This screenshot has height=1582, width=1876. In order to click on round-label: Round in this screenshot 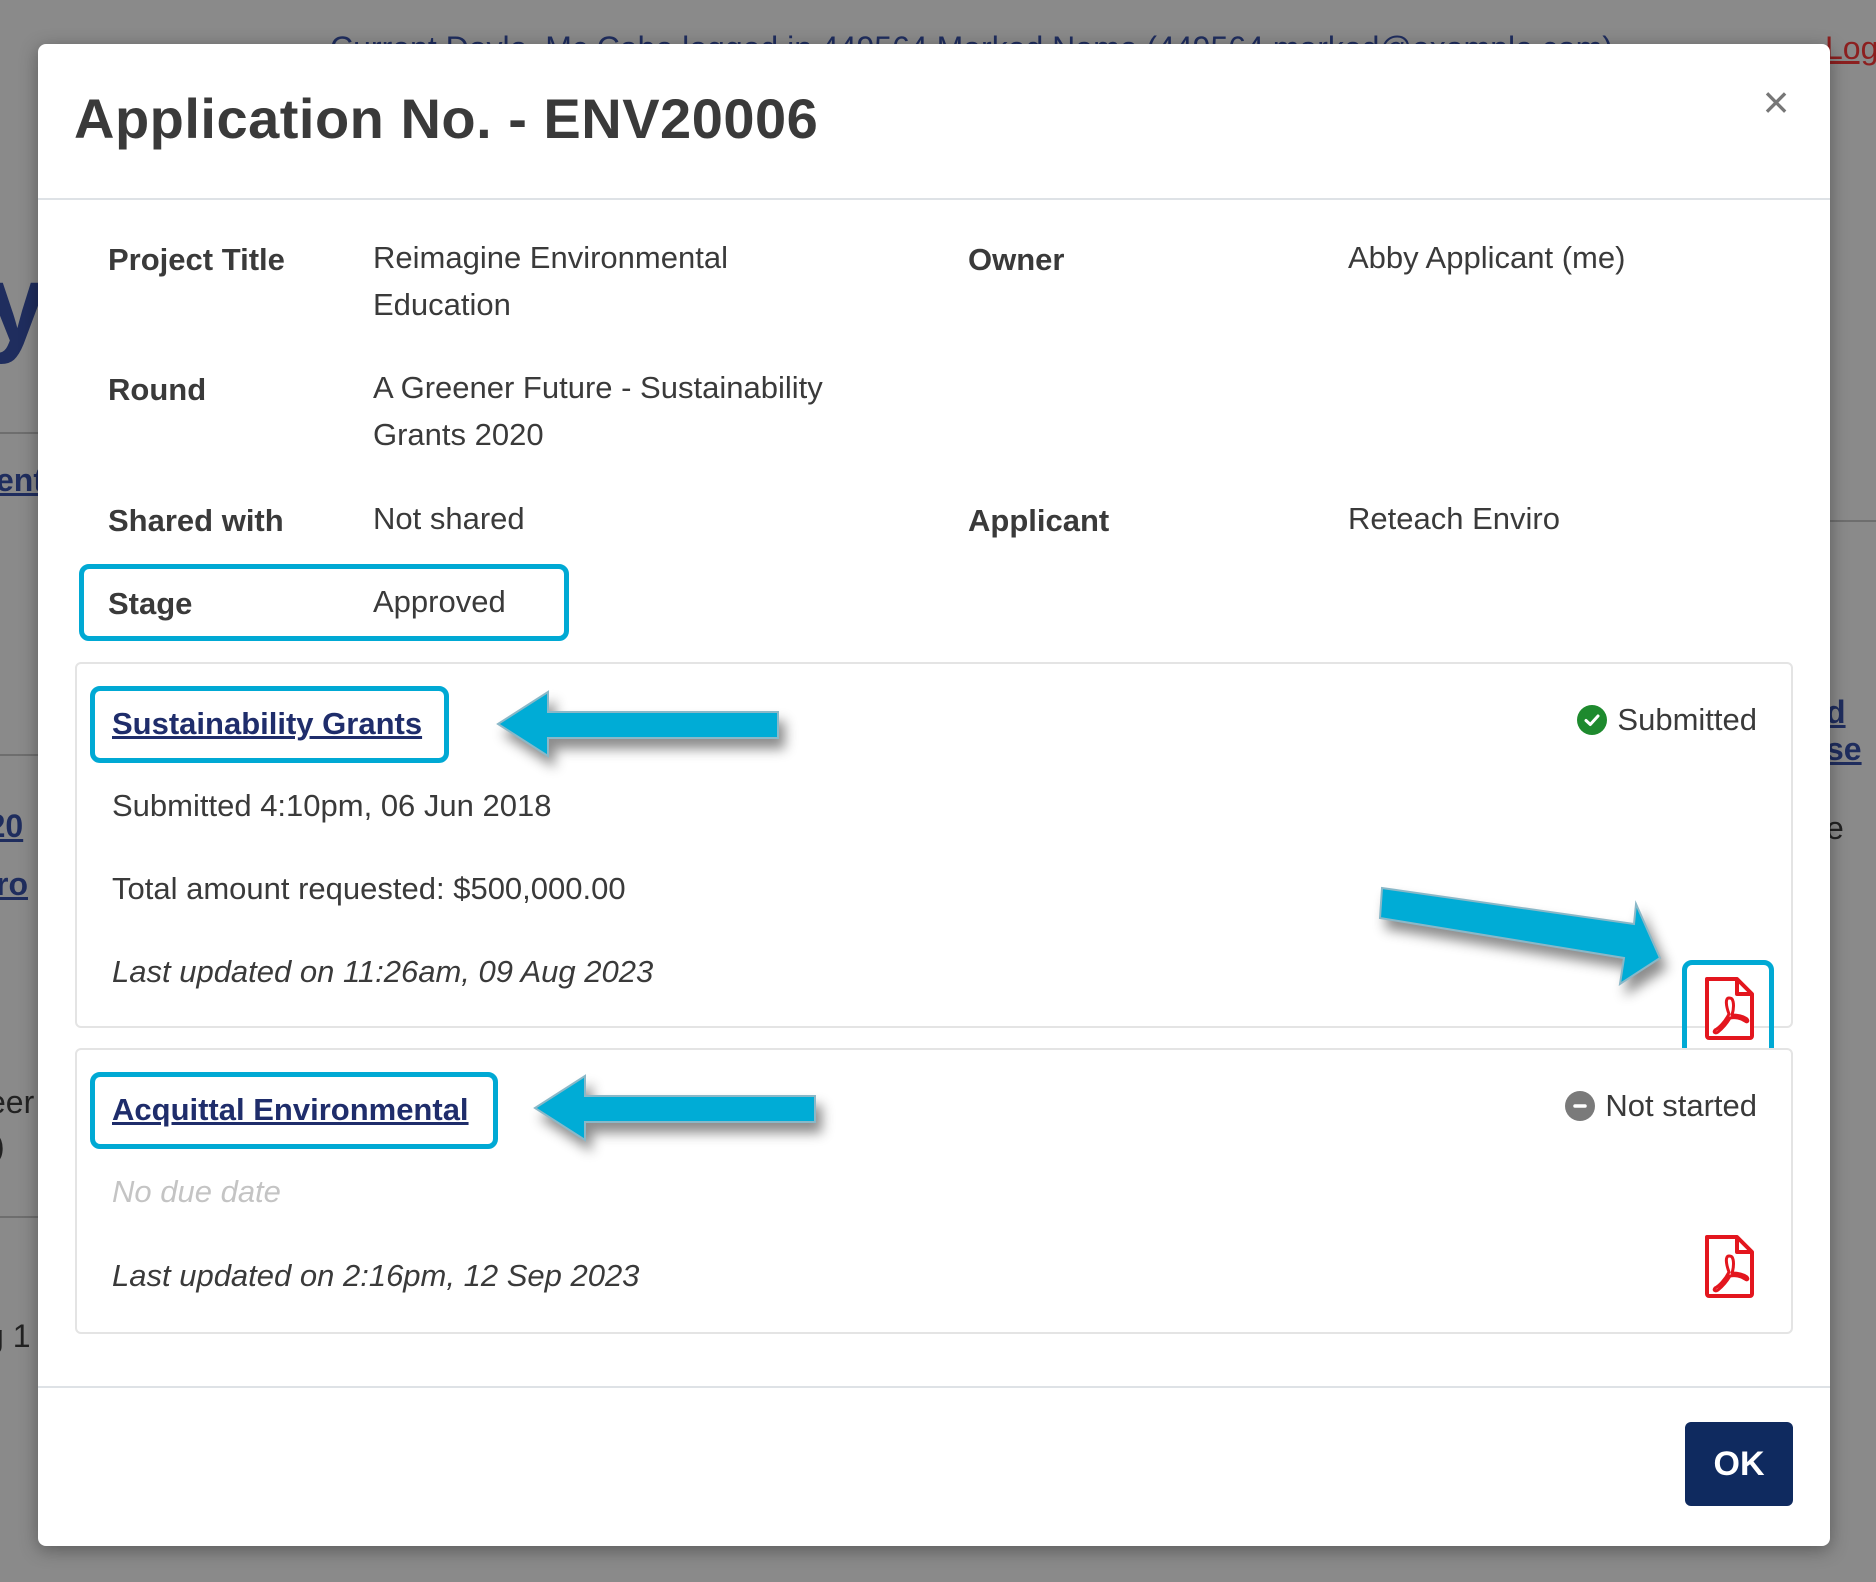, I will do `click(157, 389)`.